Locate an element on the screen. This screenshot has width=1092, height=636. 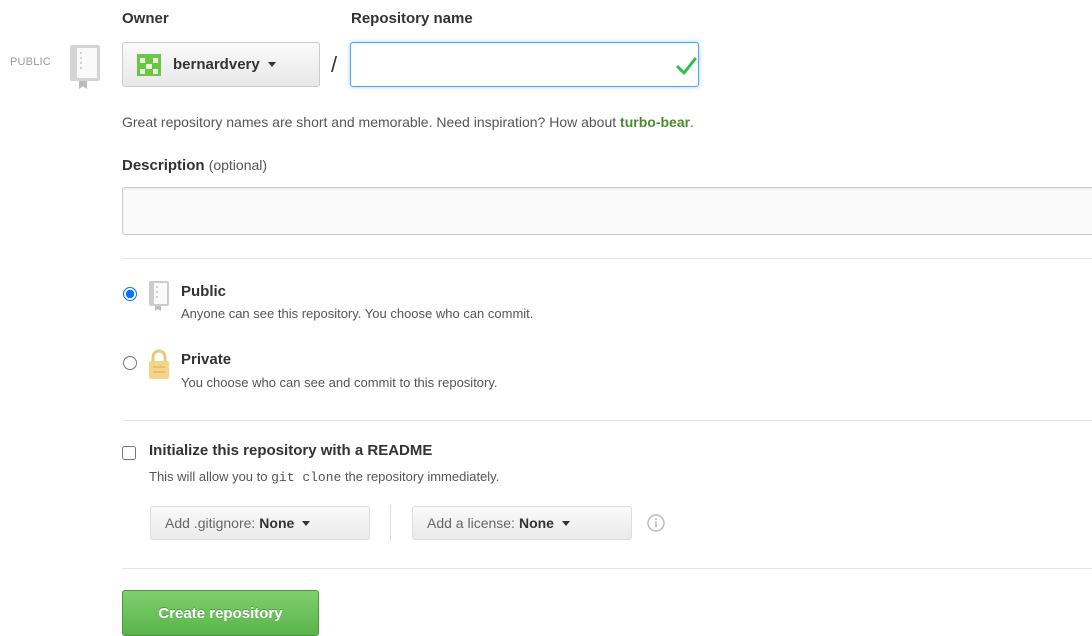
owner-label: Owner is located at coordinates (145, 18).